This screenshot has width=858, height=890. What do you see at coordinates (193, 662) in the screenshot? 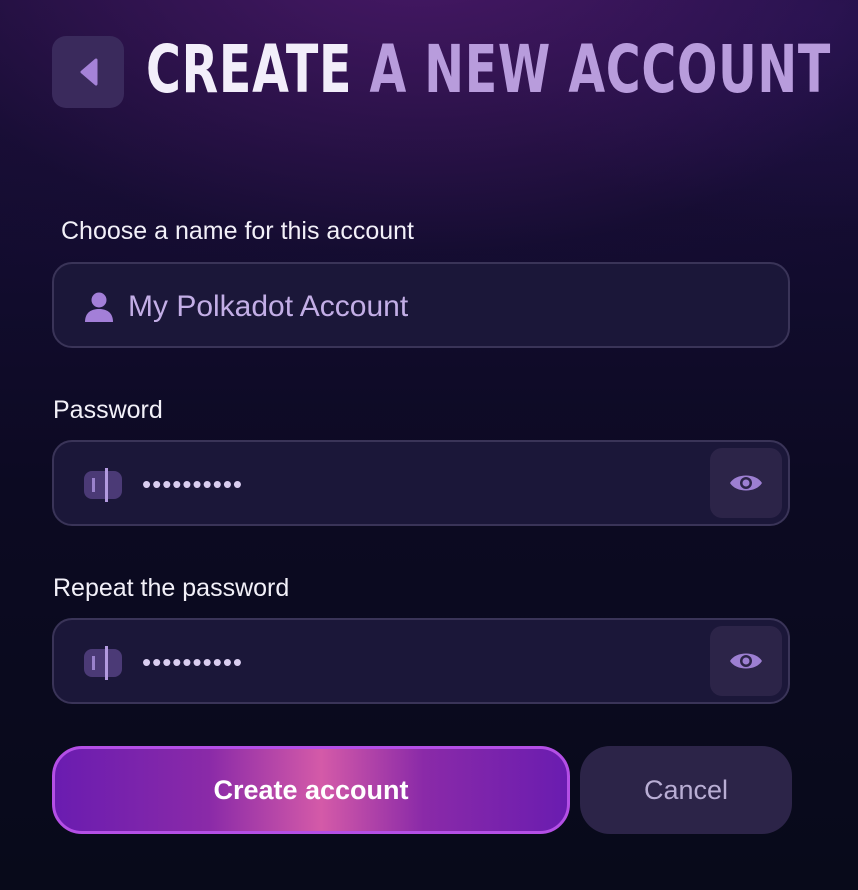
I see `repeat-password-value: ••••••••••` at bounding box center [193, 662].